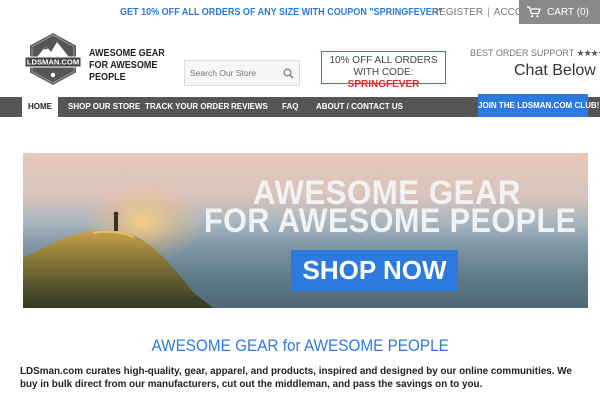  What do you see at coordinates (588, 53) in the screenshot?
I see `rating-stars: ★★★★★` at bounding box center [588, 53].